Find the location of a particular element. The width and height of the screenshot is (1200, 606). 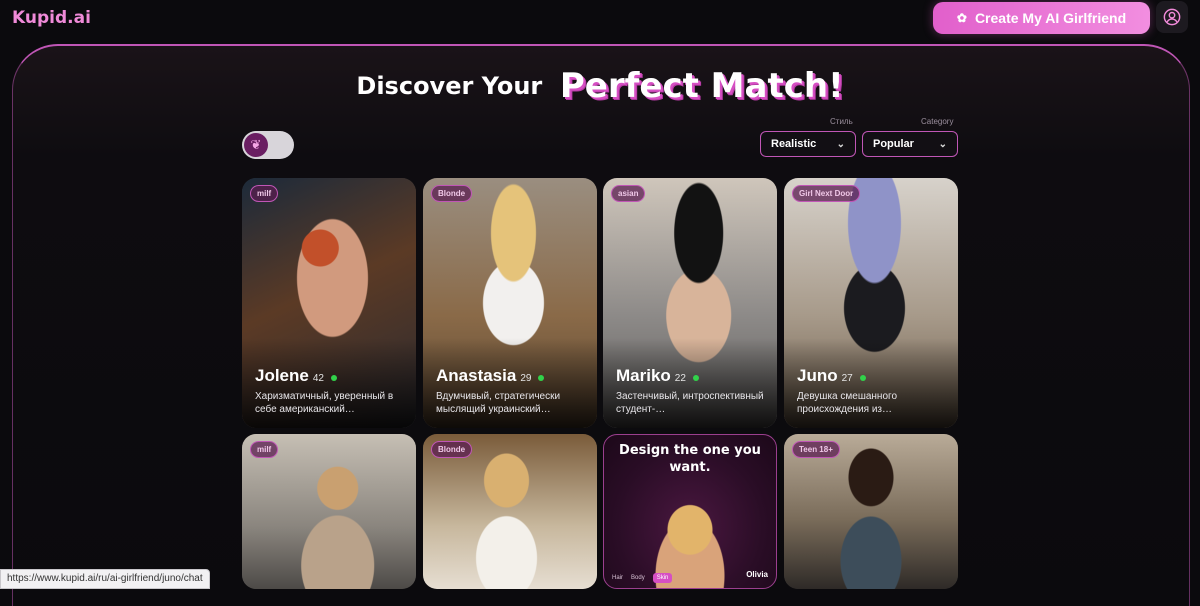

title-left: Discover Your is located at coordinates (449, 86).